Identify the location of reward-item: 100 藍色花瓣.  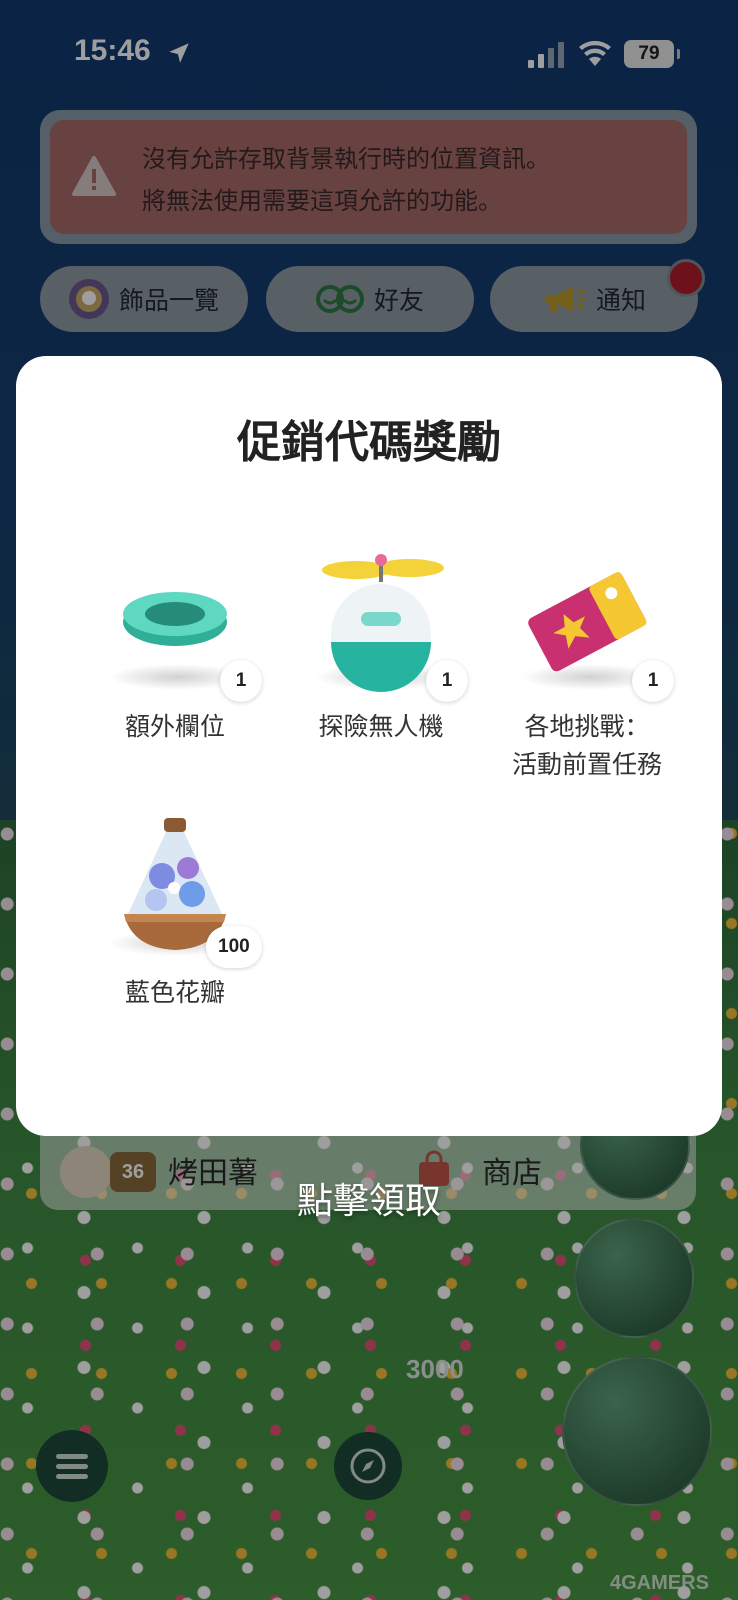
(175, 933).